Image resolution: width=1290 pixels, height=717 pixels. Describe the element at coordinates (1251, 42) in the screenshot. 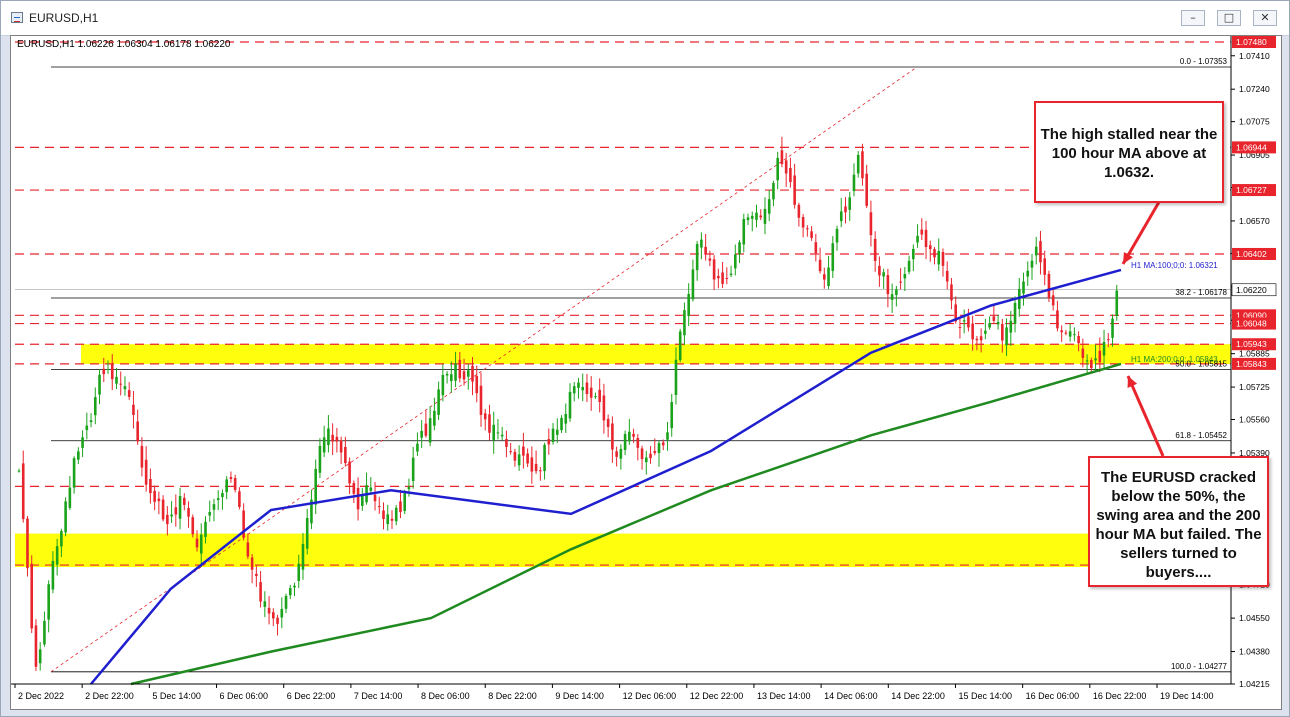

I see `price-tag-label: 1.07480` at that location.